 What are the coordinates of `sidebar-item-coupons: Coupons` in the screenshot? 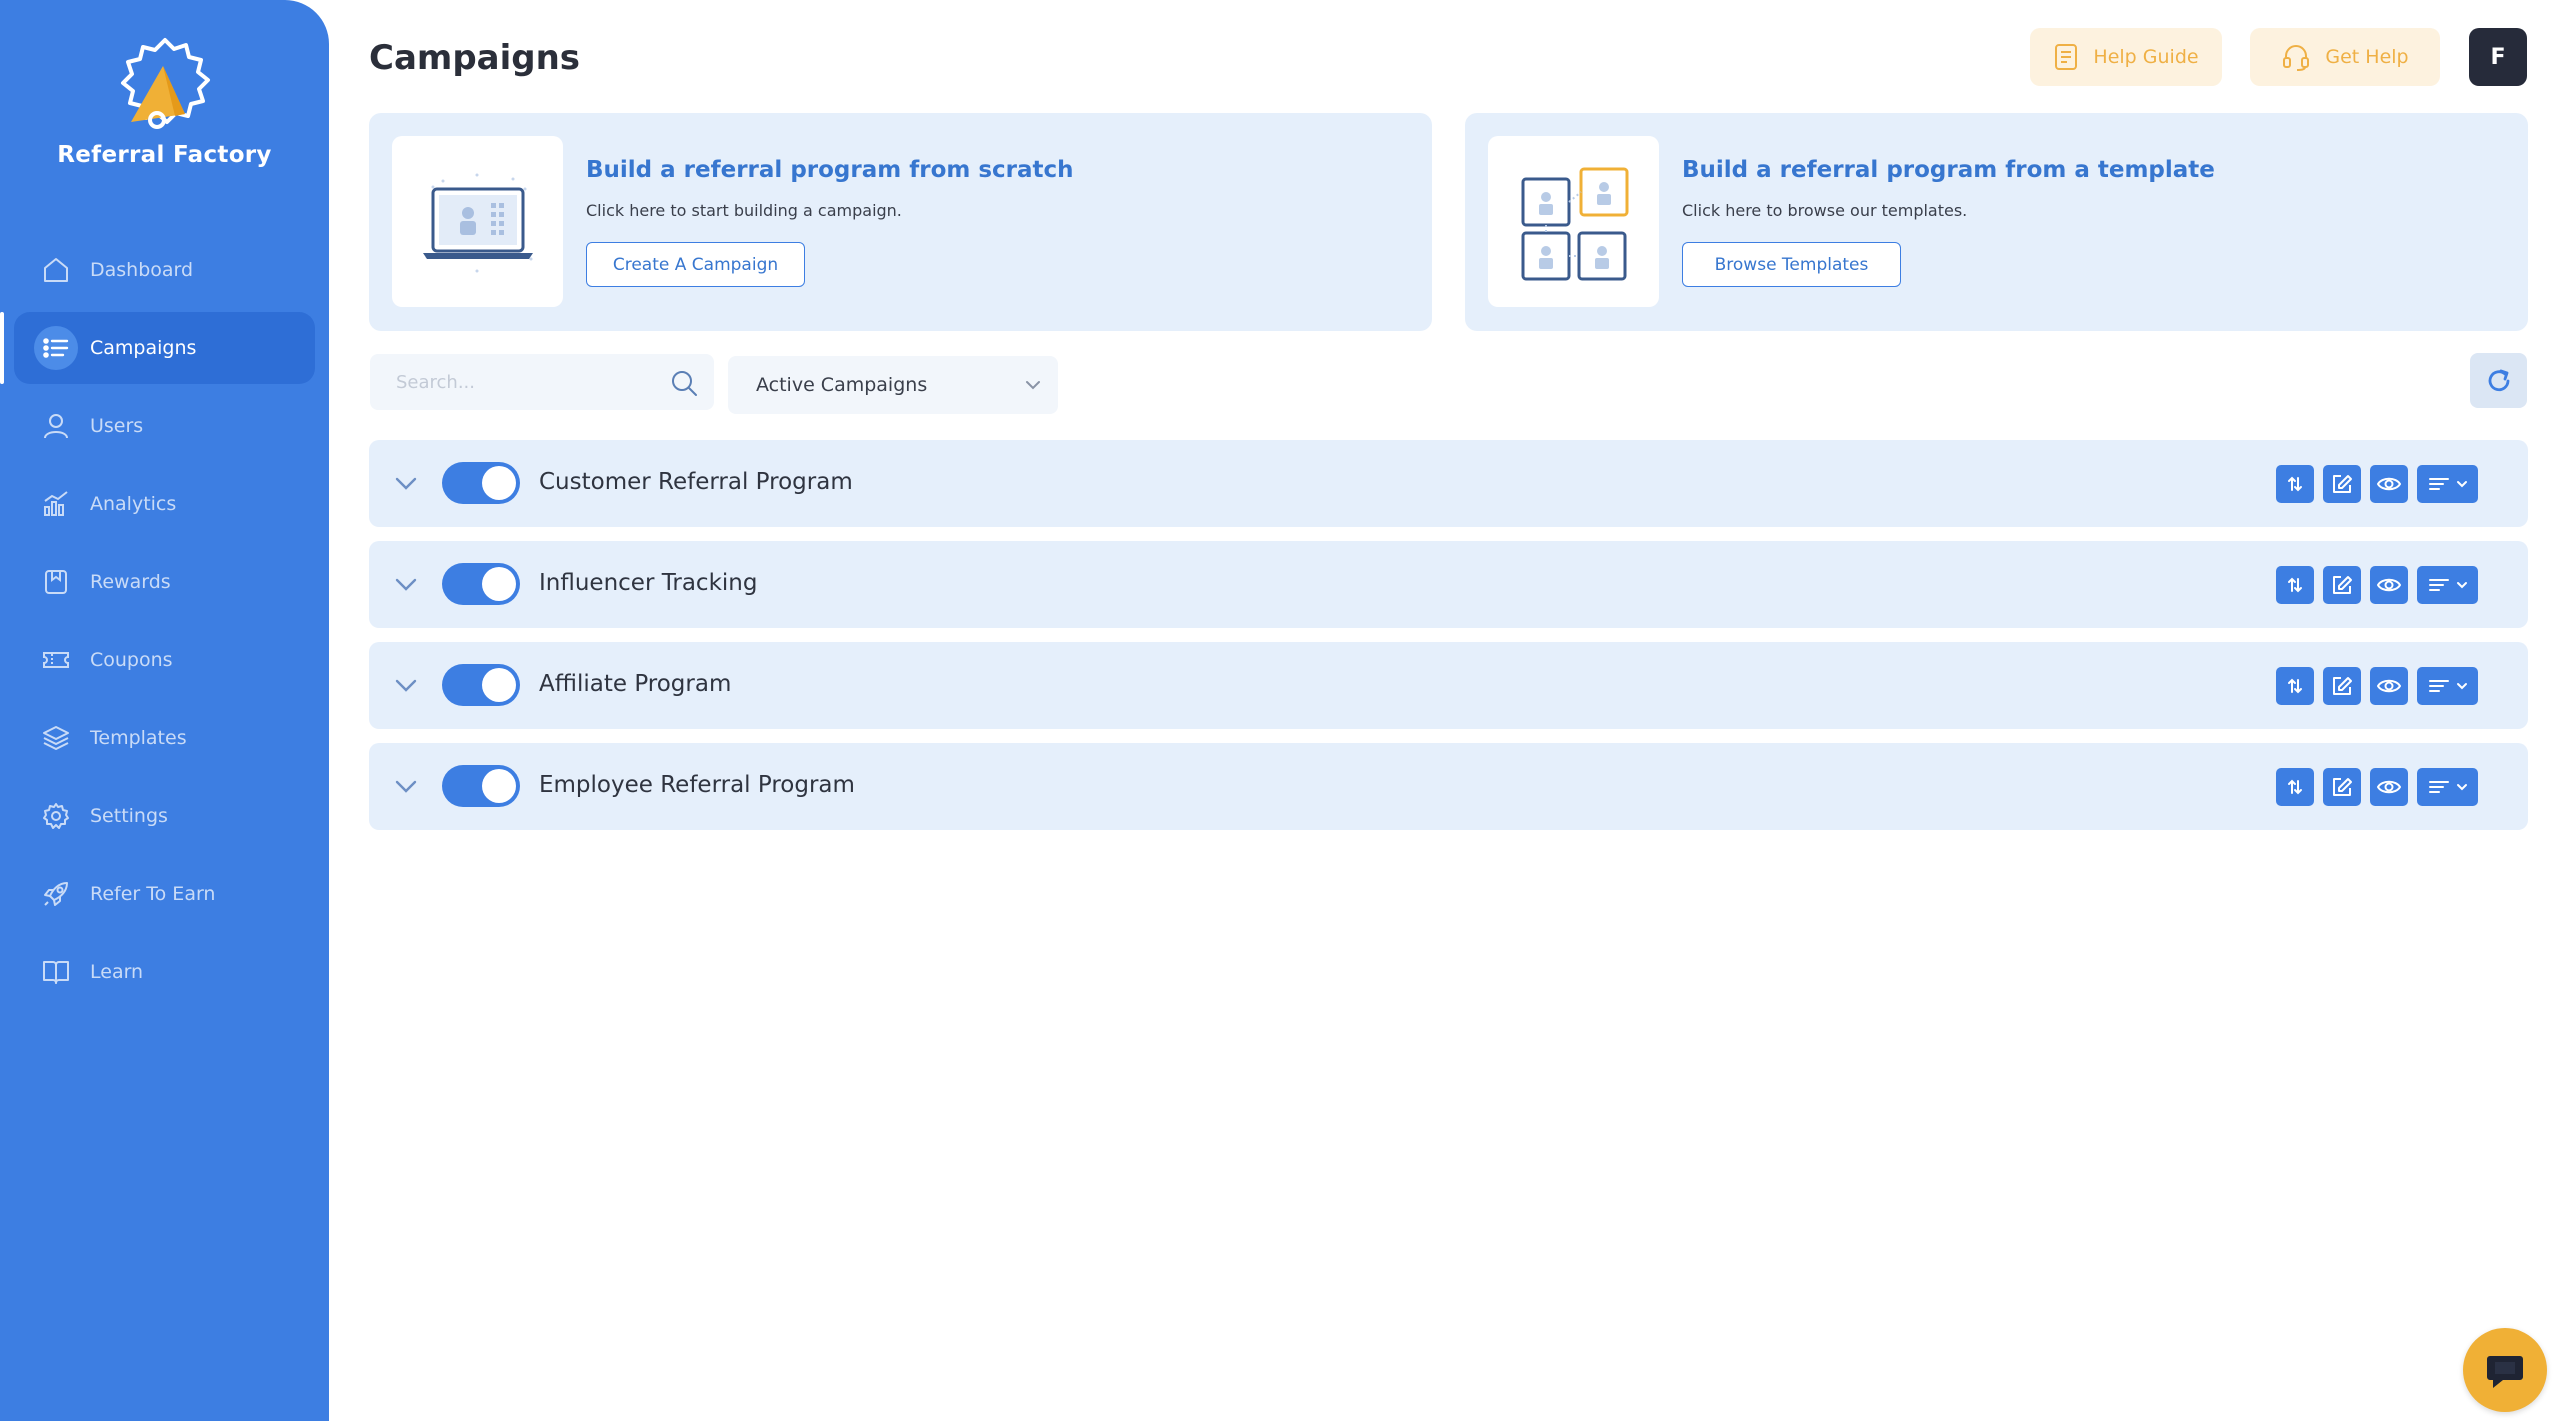 It's located at (164, 660).